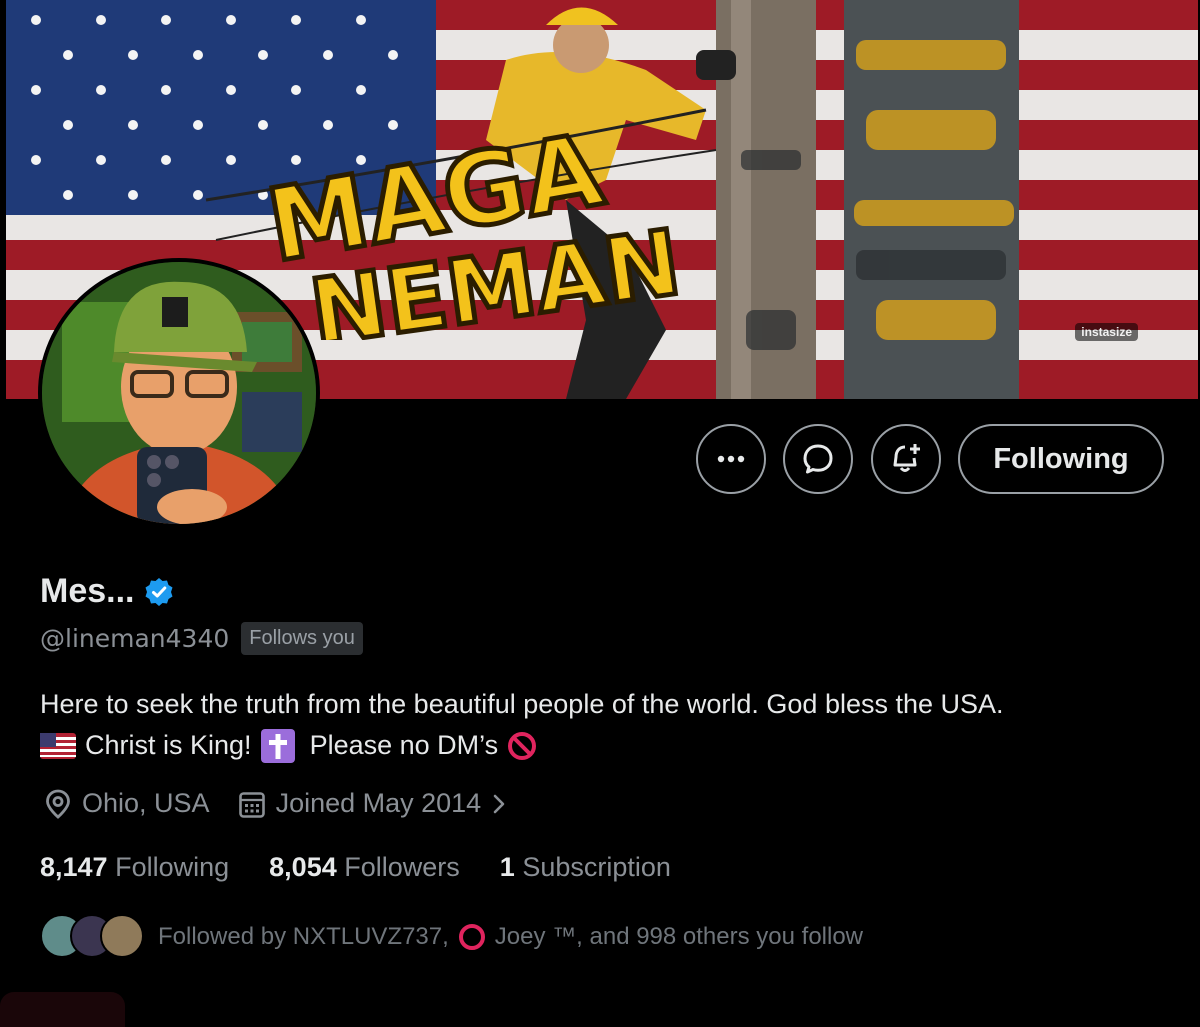  Describe the element at coordinates (471, 937) in the screenshot. I see `red-circle-icon` at that location.